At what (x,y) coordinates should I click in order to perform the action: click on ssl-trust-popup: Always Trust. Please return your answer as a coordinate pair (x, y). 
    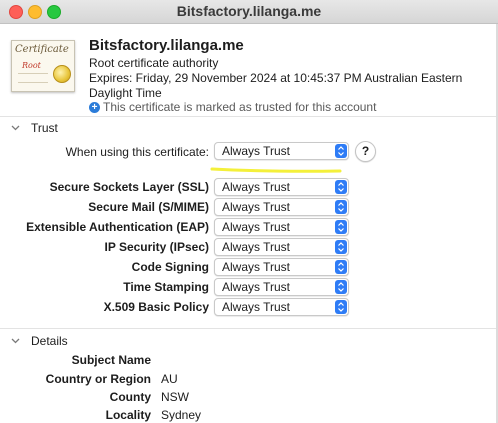
    Looking at the image, I should click on (281, 187).